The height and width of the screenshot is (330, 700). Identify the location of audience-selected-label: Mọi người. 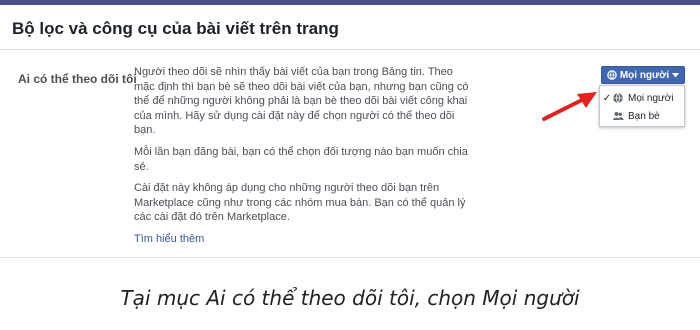
(644, 75).